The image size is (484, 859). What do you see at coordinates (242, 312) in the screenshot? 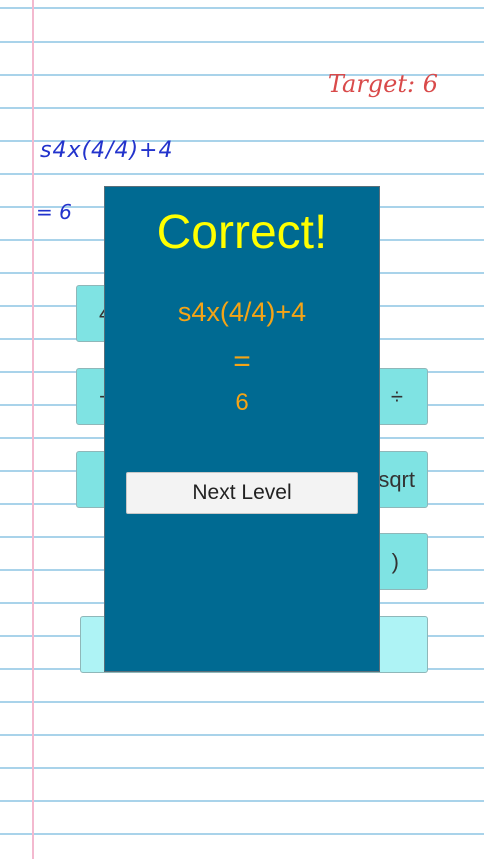
I see `dialog-expression: s4x(4/4)+4` at bounding box center [242, 312].